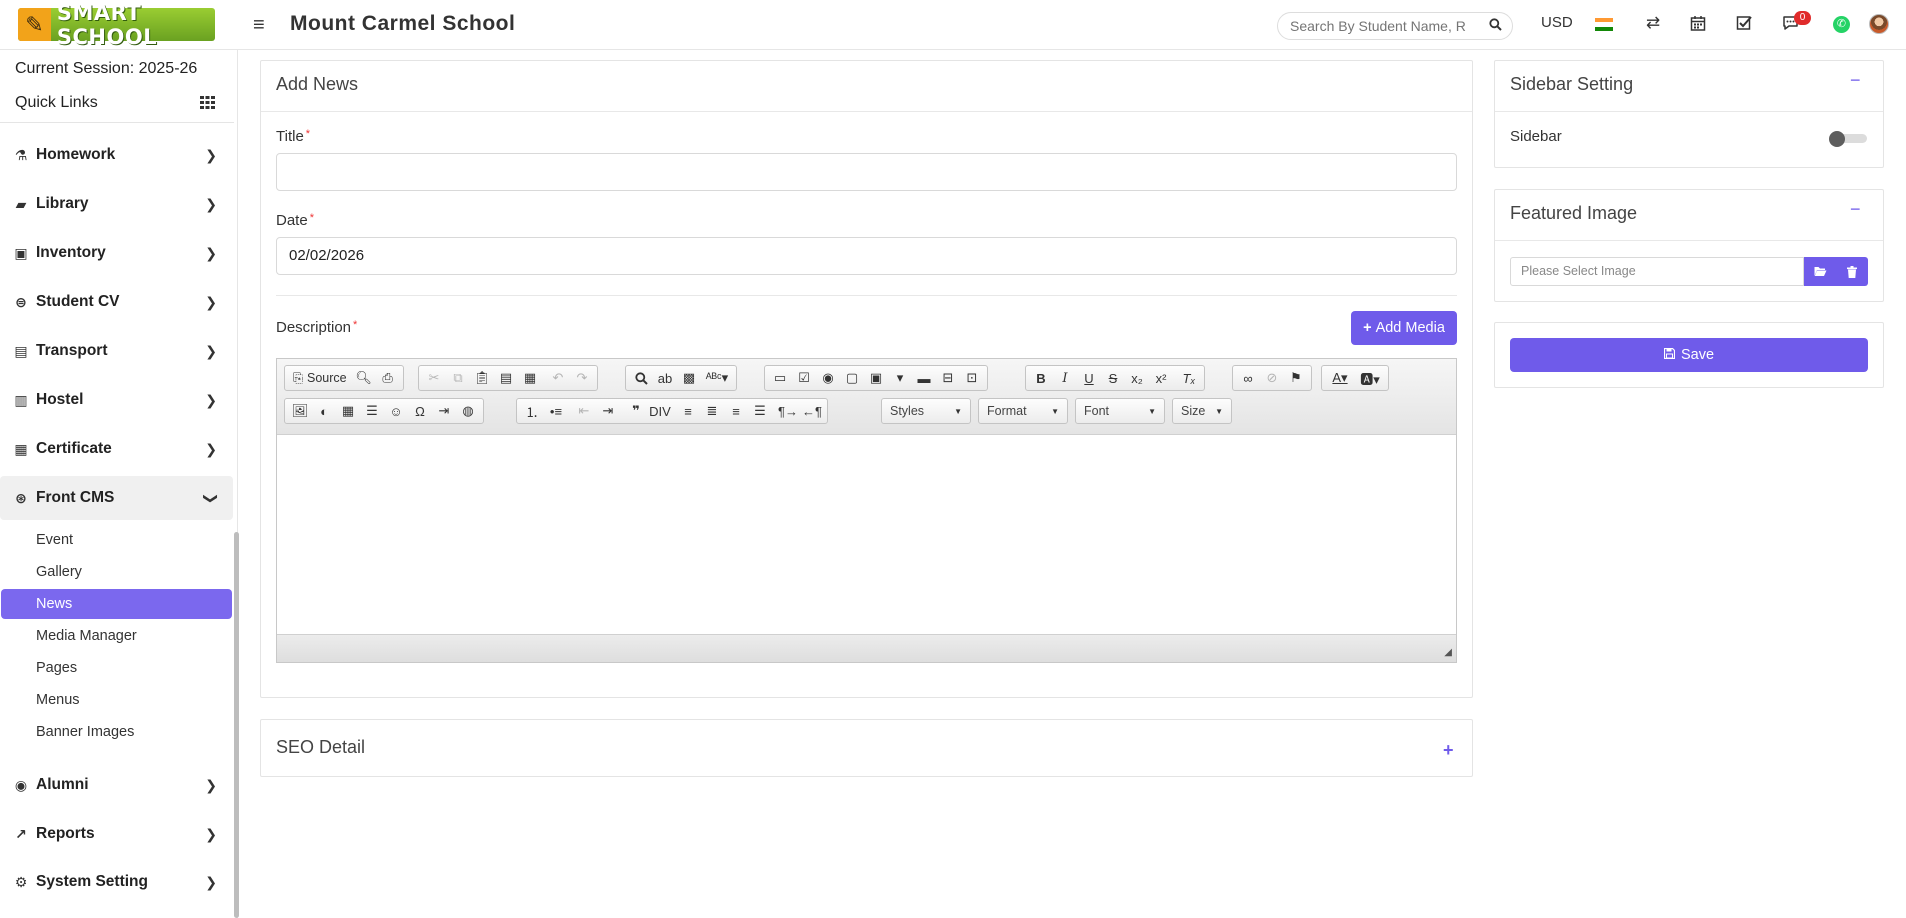  Describe the element at coordinates (236, 725) in the screenshot. I see `sidebar-scrollbar` at that location.